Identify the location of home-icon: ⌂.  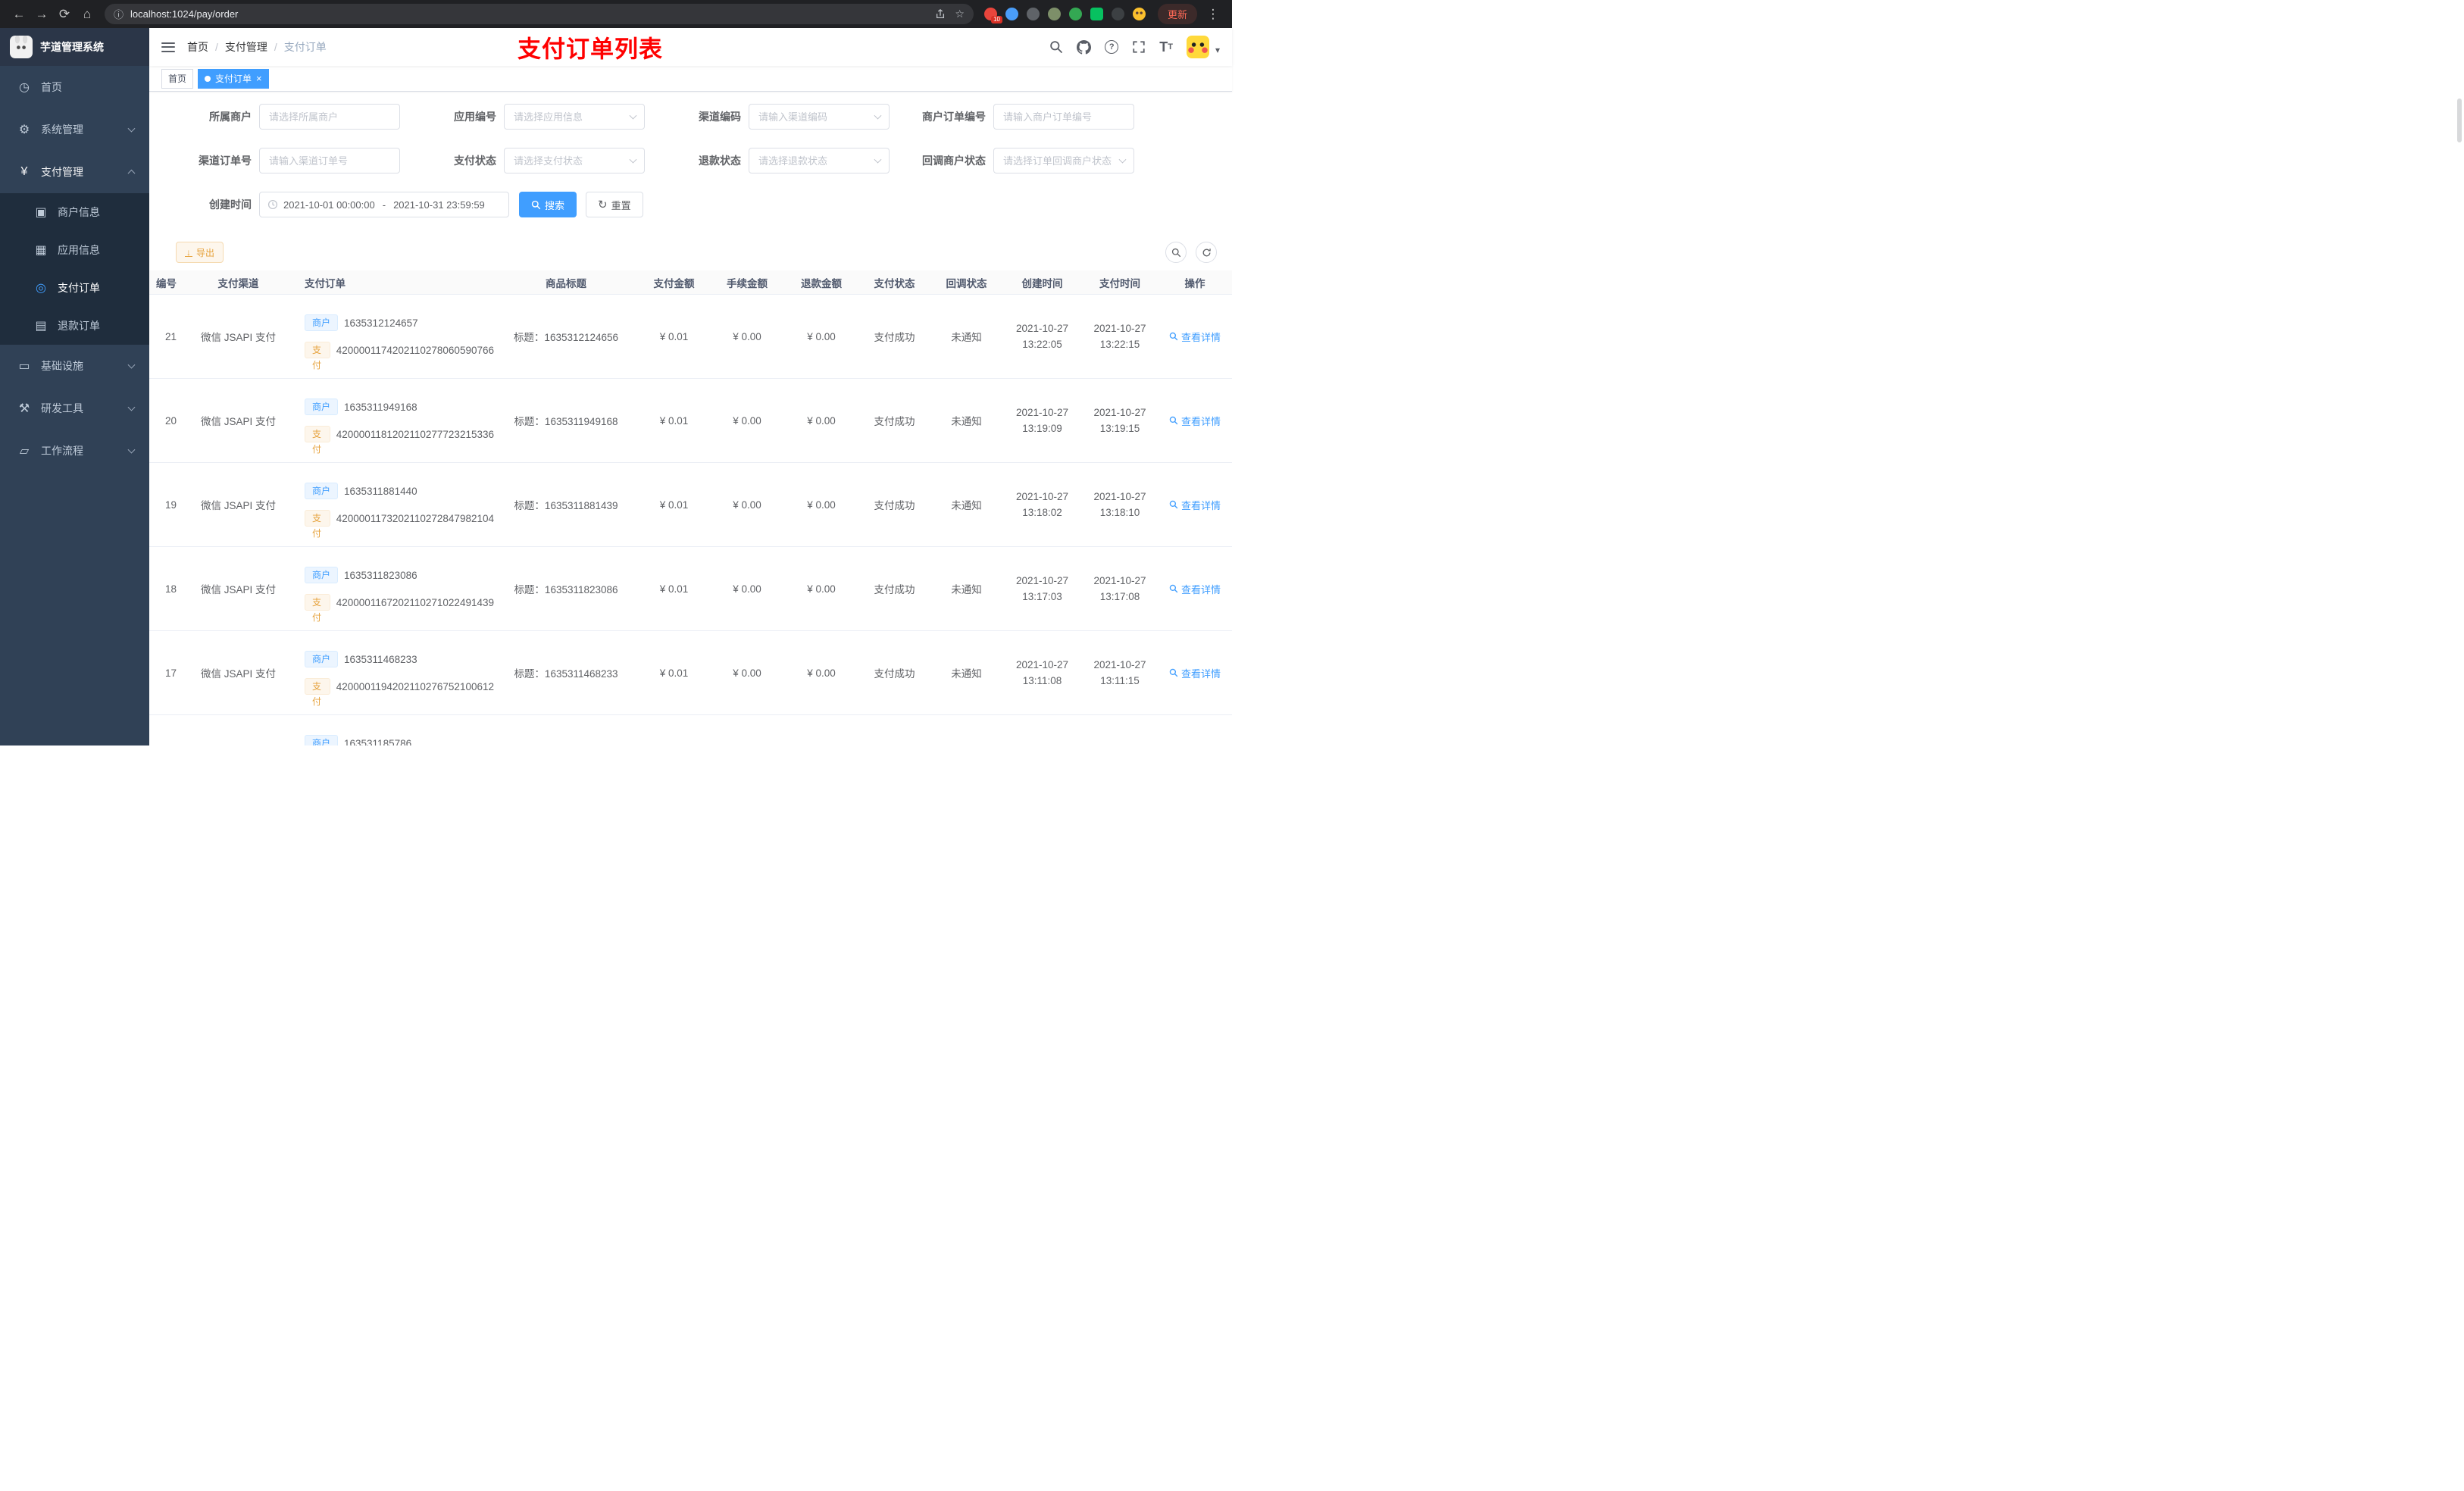
(87, 14).